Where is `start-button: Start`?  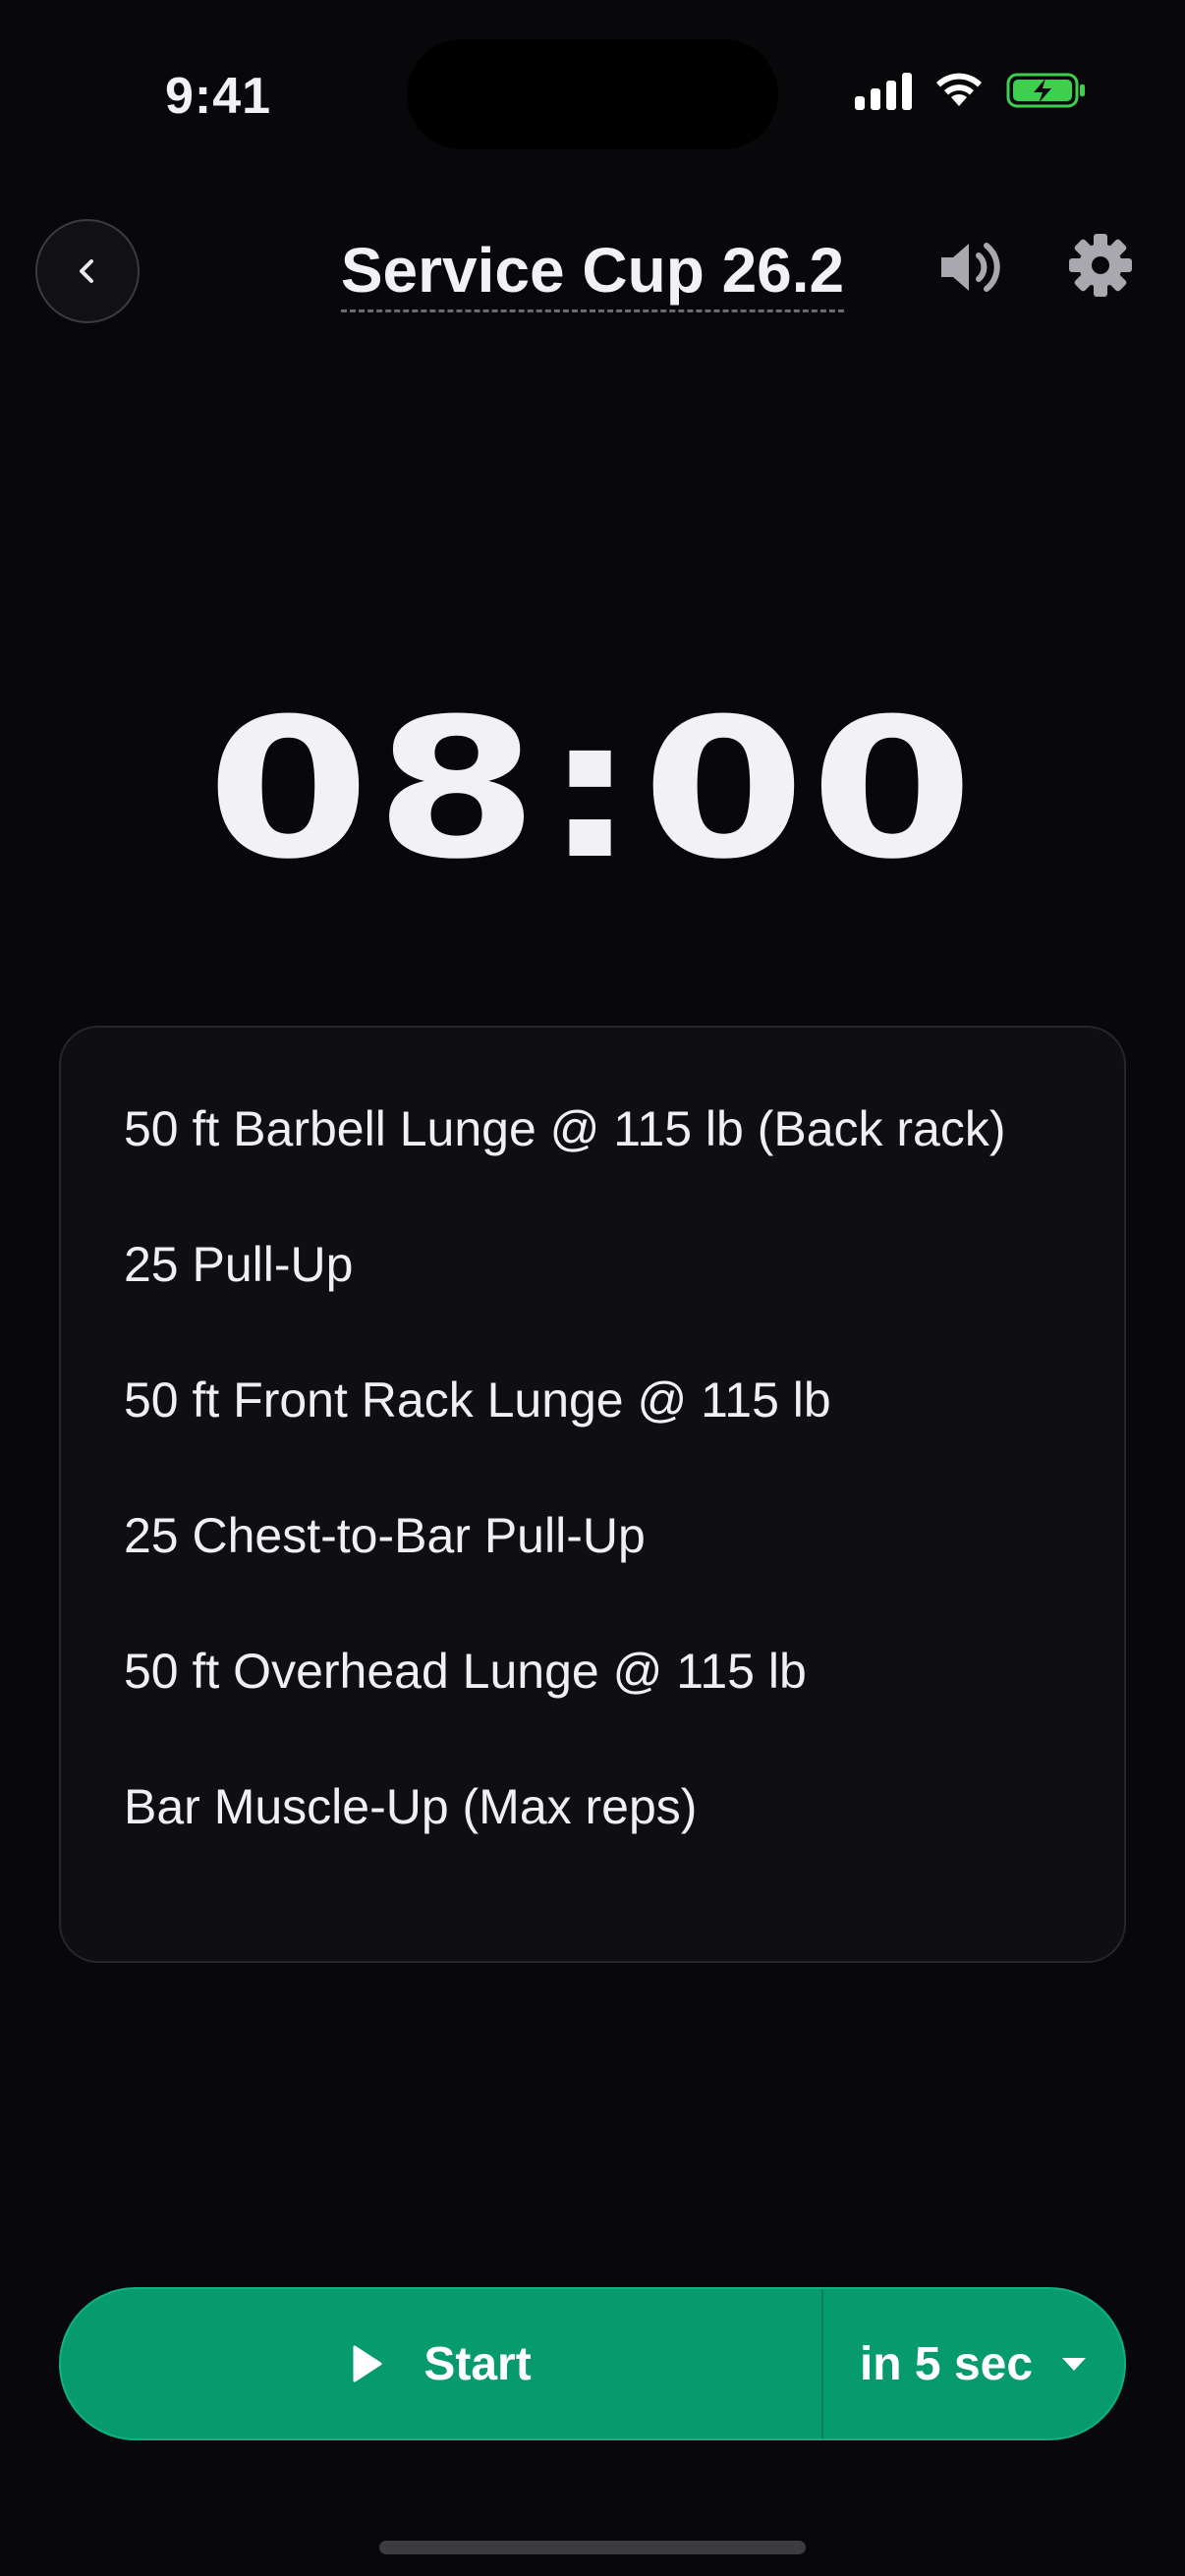
start-button: Start is located at coordinates (442, 2363).